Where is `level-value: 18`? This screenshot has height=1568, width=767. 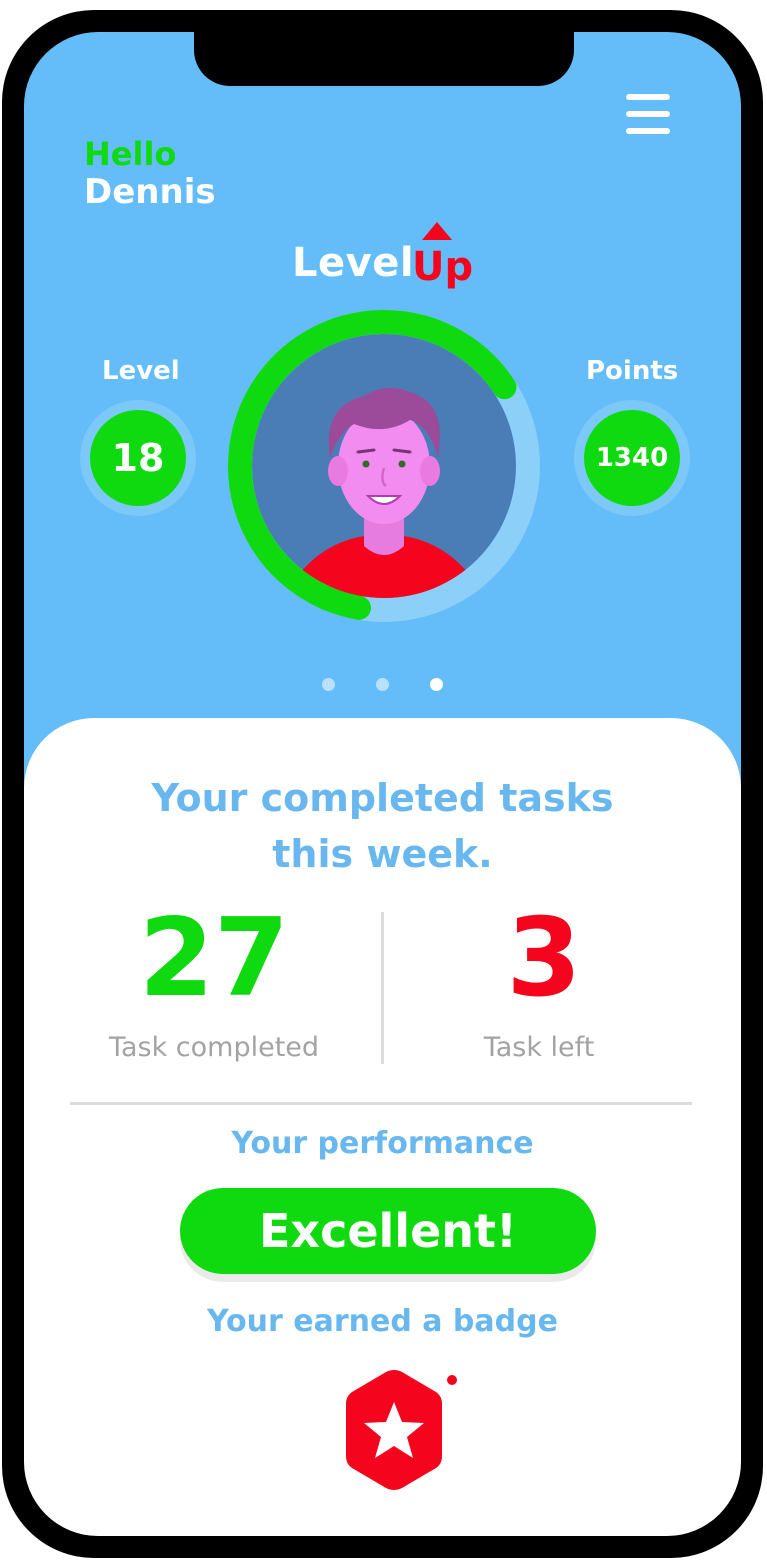
level-value: 18 is located at coordinates (138, 458).